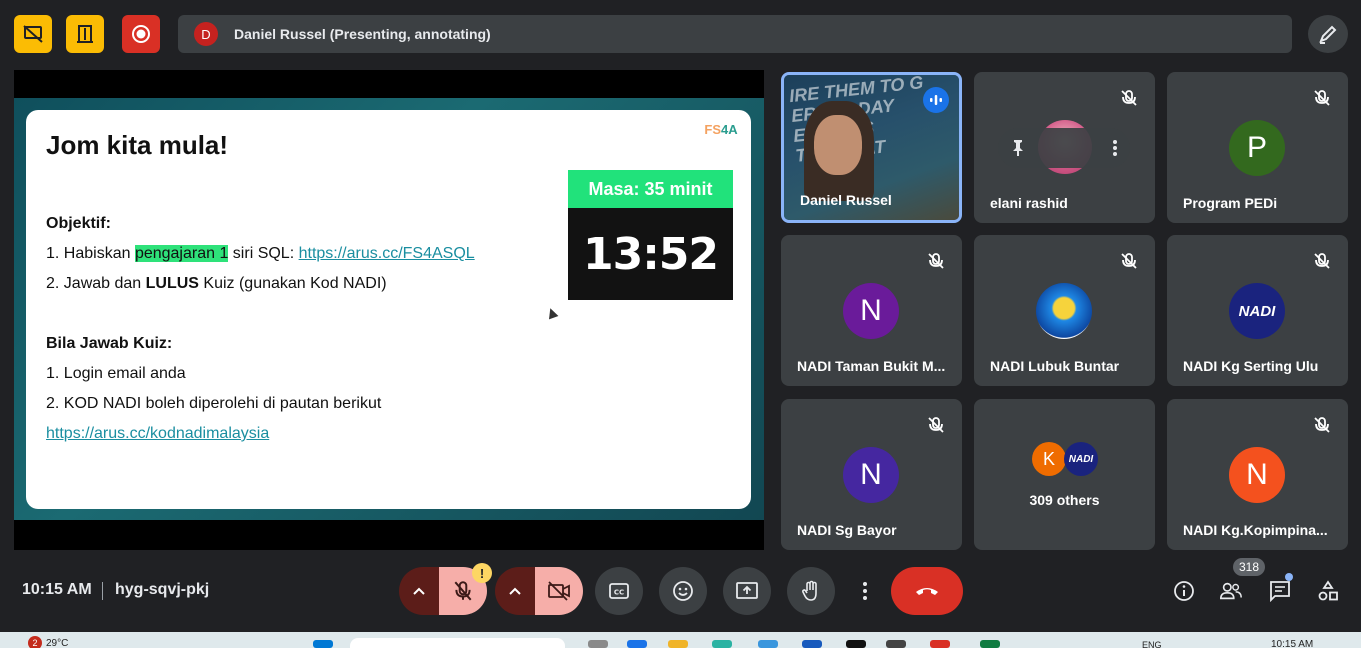 The image size is (1361, 648). I want to click on chat-button, so click(1280, 591).